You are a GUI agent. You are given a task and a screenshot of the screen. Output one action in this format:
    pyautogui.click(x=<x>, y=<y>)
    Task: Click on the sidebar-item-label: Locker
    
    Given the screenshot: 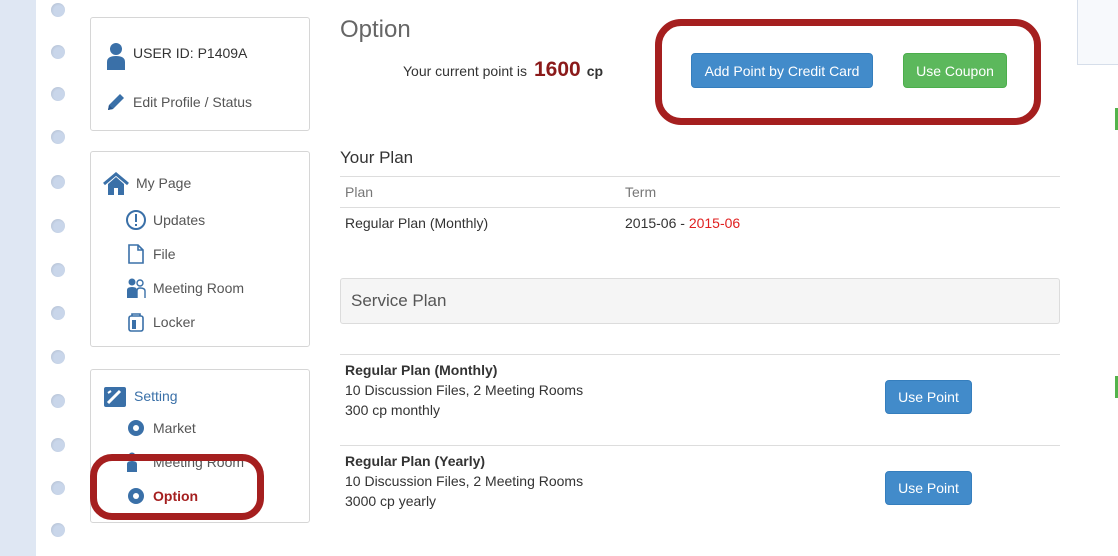 What is the action you would take?
    pyautogui.click(x=174, y=322)
    